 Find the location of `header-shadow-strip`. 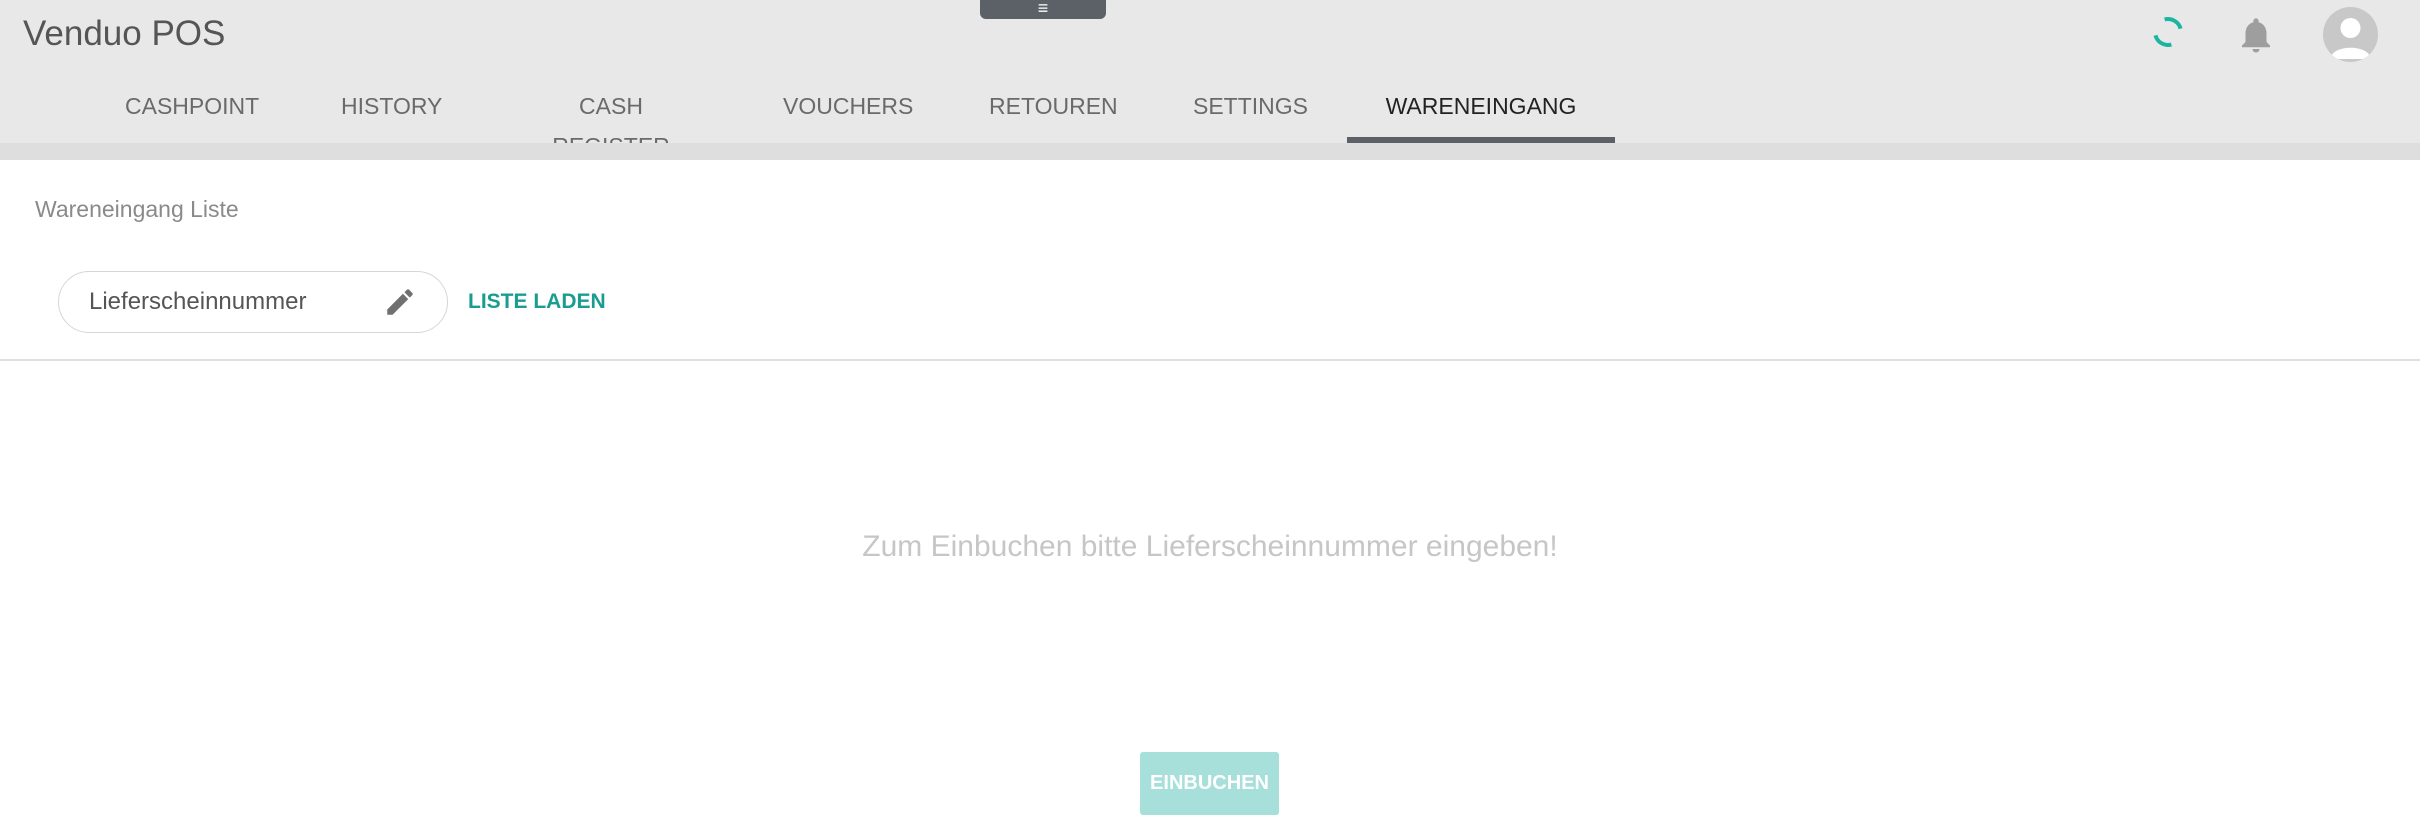

header-shadow-strip is located at coordinates (1210, 151).